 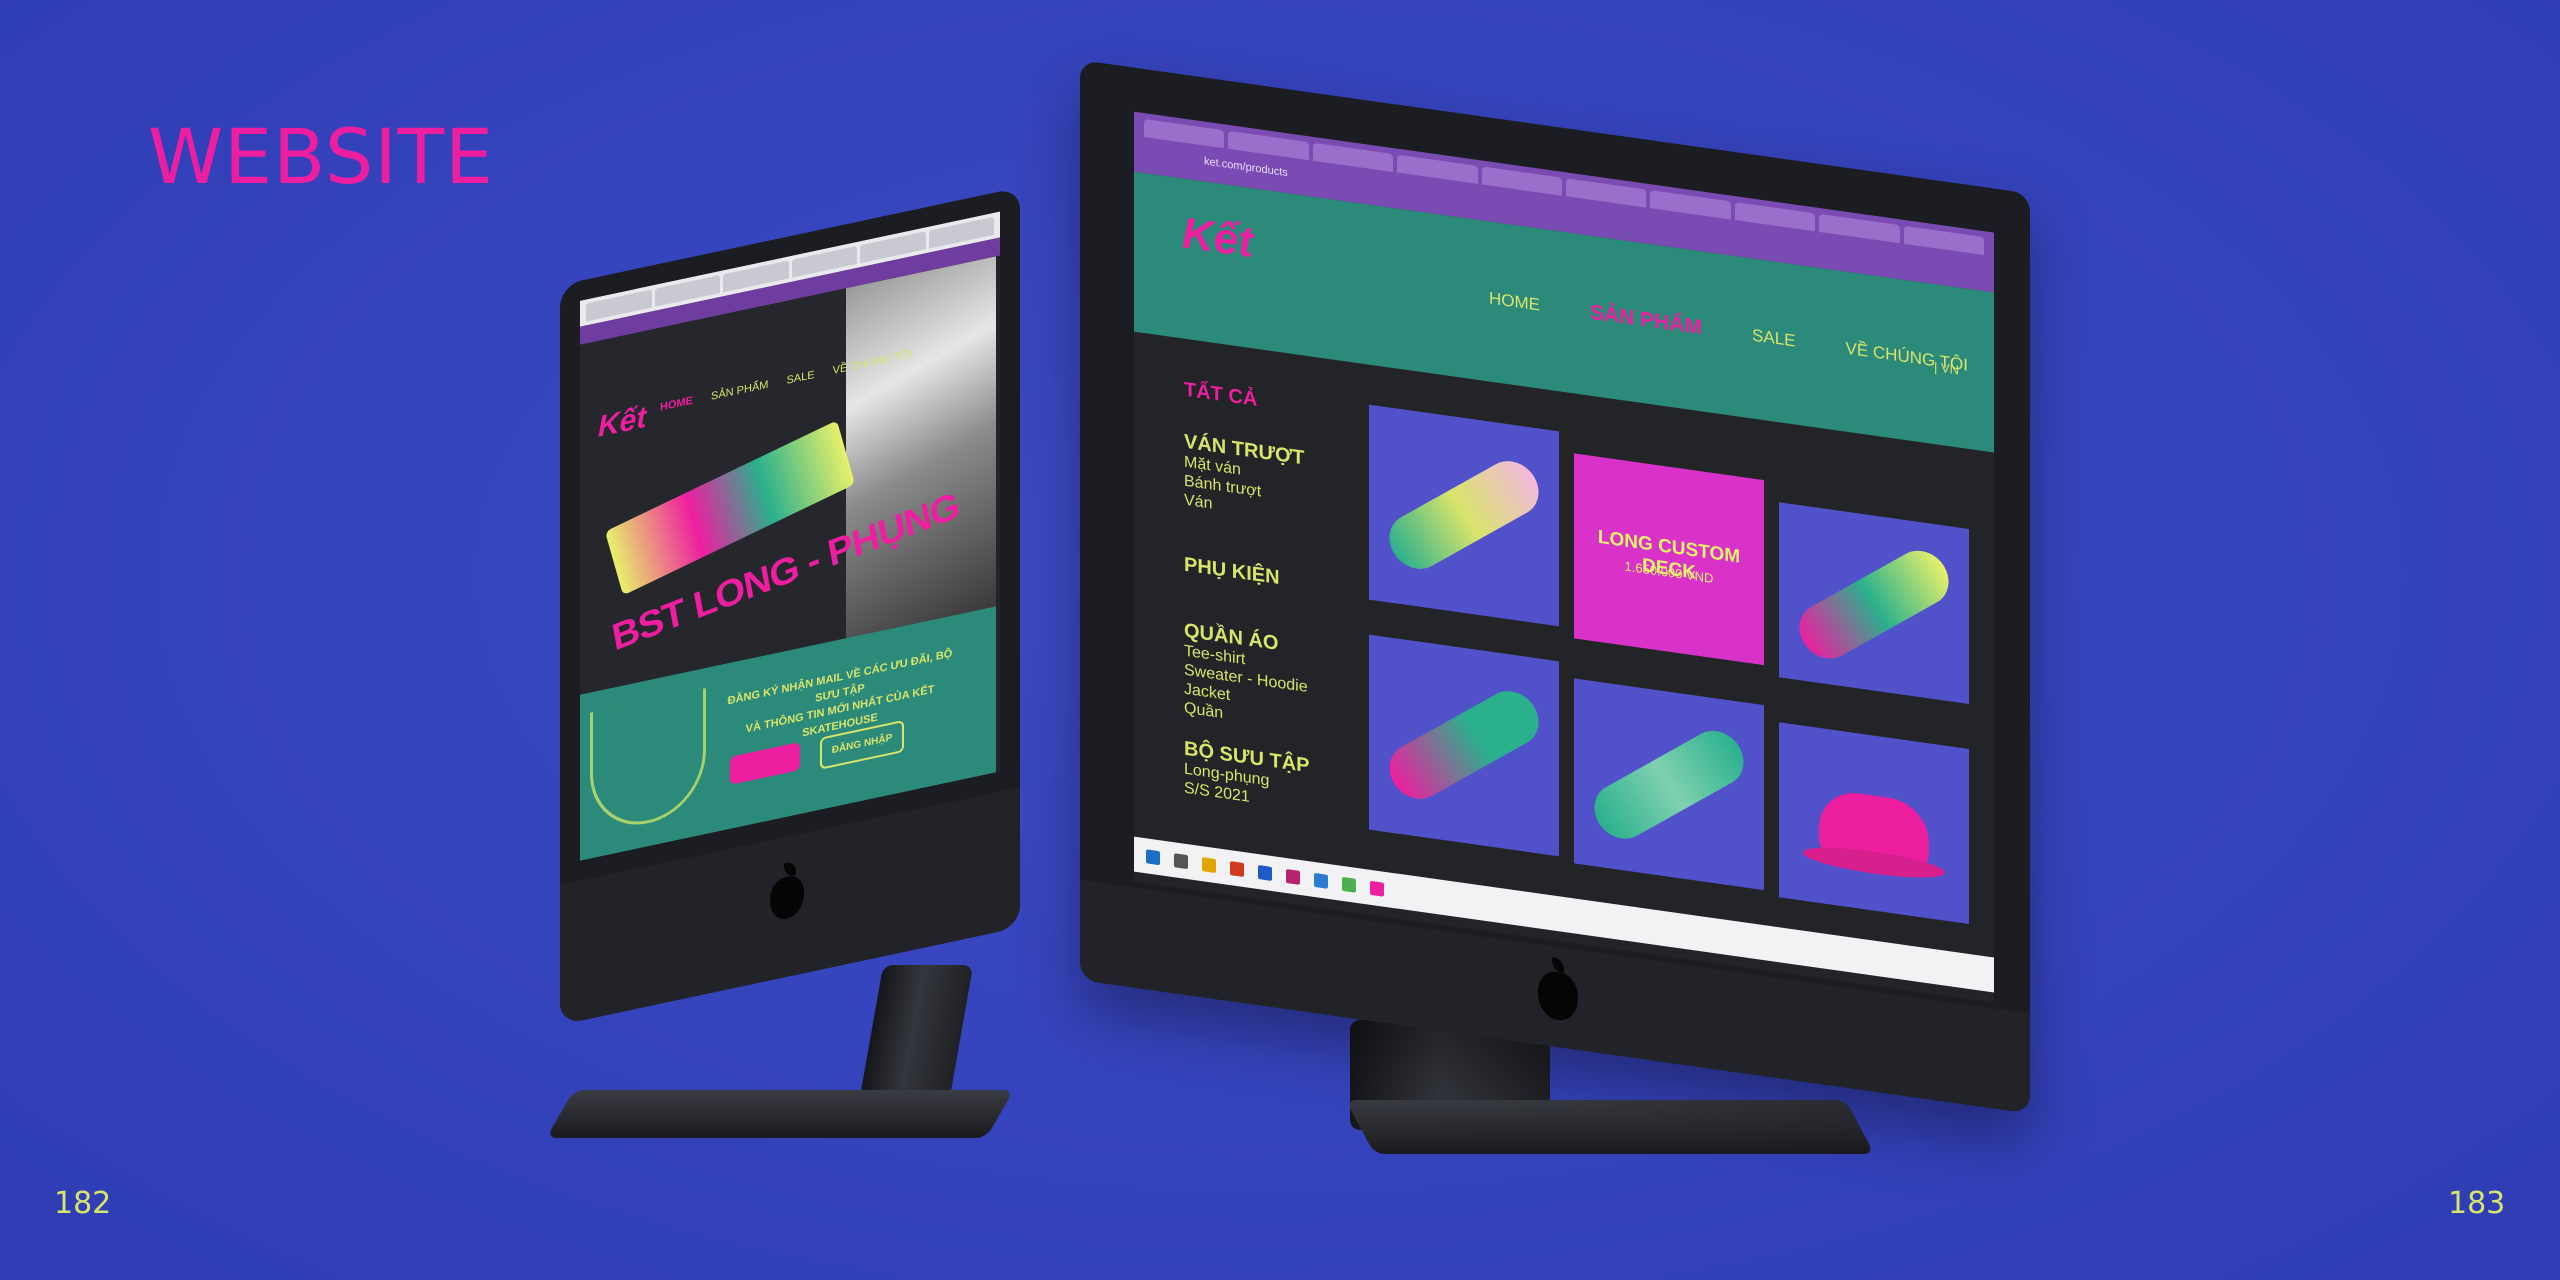 What do you see at coordinates (1264, 576) in the screenshot?
I see `category-accessories: PHỤ KIỆN` at bounding box center [1264, 576].